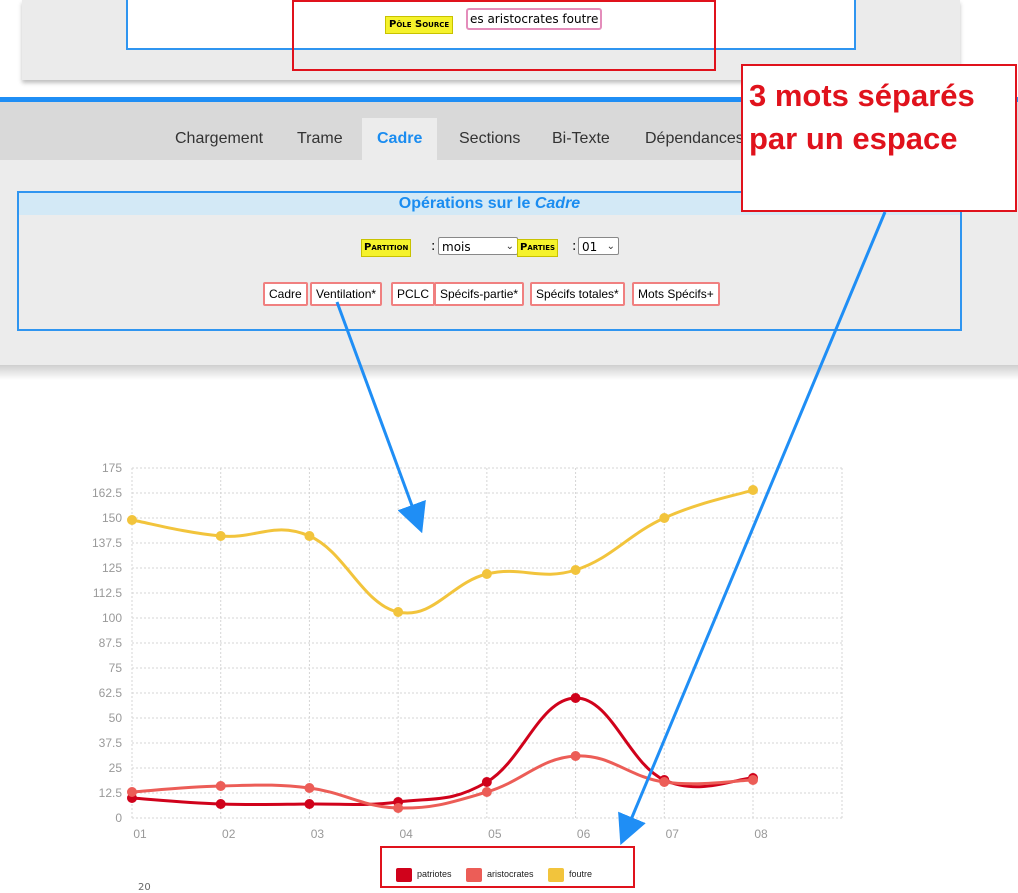 This screenshot has height=893, width=1018. What do you see at coordinates (474, 874) in the screenshot?
I see `legend-swatch-aristocrates` at bounding box center [474, 874].